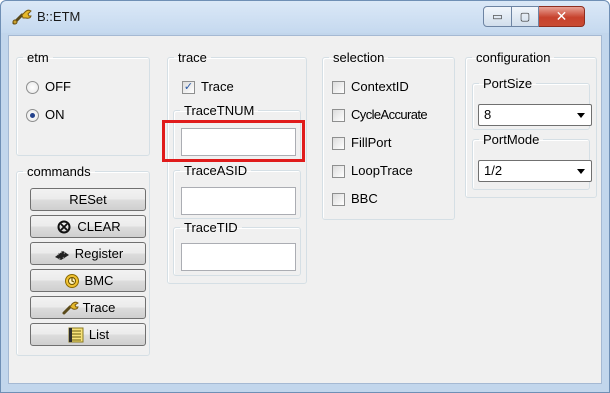 Image resolution: width=610 pixels, height=393 pixels. Describe the element at coordinates (219, 110) in the screenshot. I see `tracetnum-legend: TraceTNUM` at that location.